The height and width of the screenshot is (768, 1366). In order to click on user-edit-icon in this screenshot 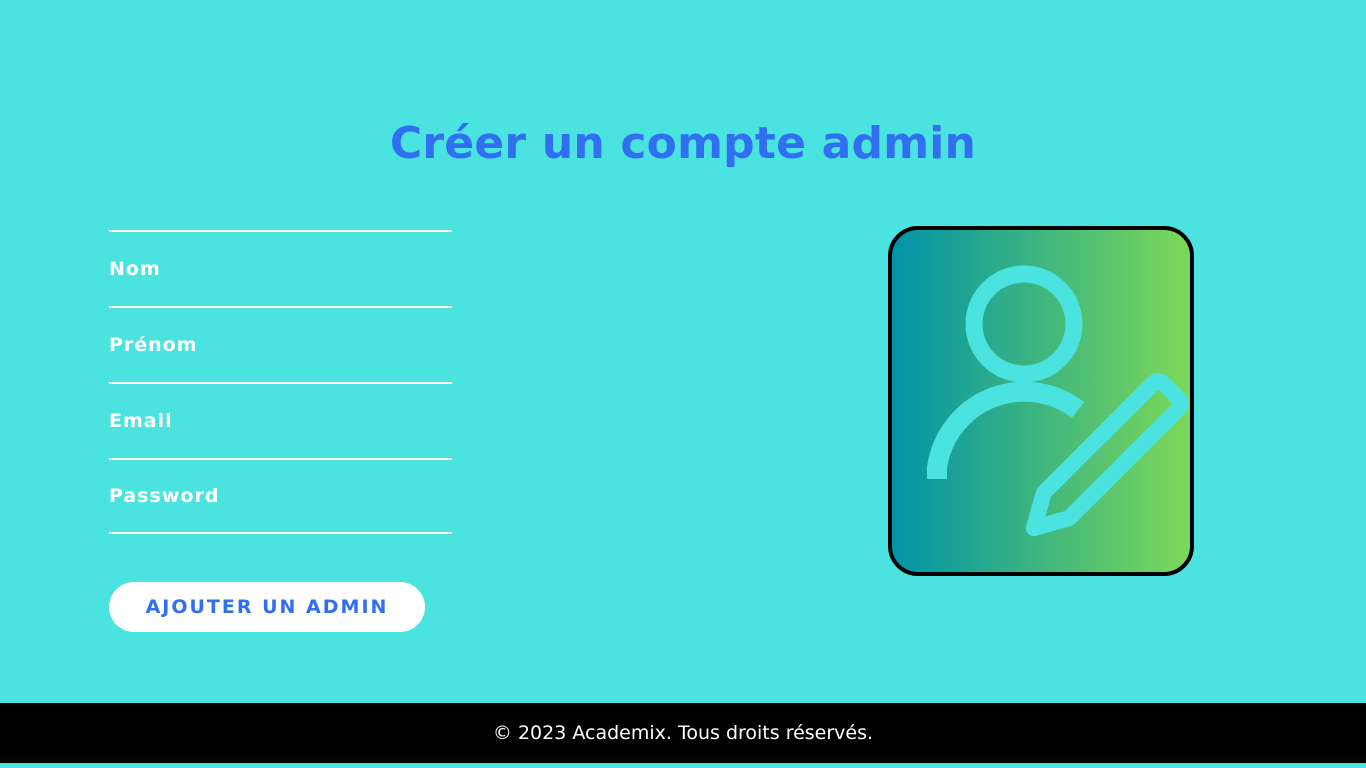, I will do `click(1041, 401)`.